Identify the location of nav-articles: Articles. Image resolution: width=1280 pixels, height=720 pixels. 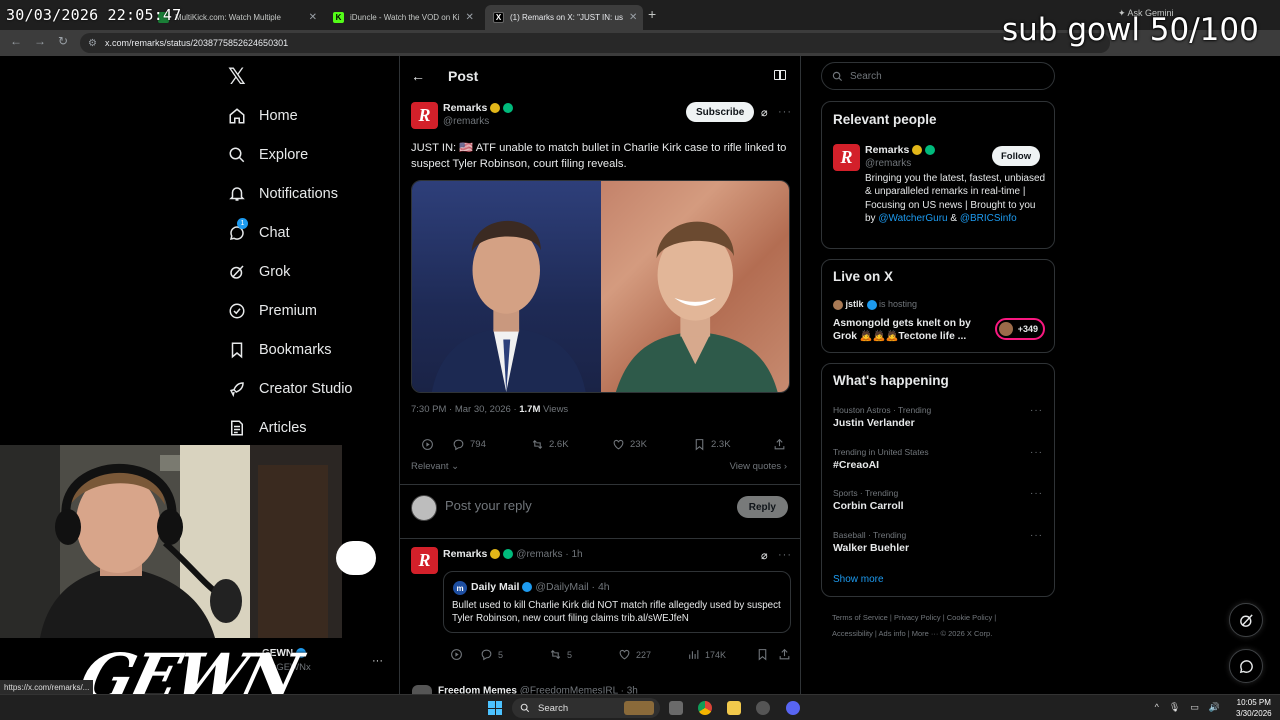
(267, 428).